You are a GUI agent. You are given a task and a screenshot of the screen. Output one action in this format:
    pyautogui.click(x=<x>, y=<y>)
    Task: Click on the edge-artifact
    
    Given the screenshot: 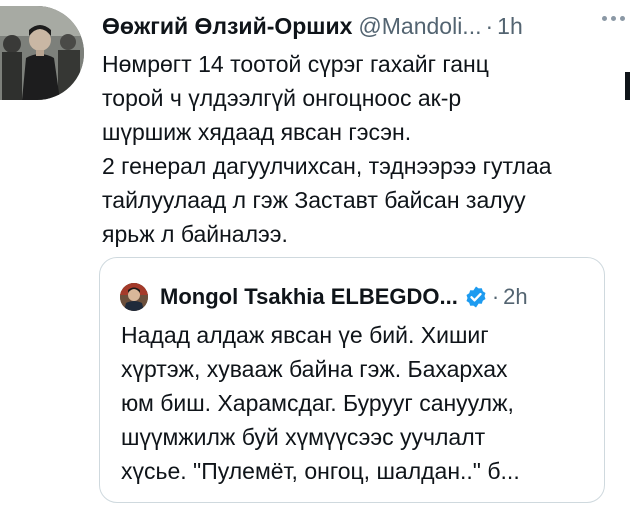 What is the action you would take?
    pyautogui.click(x=627, y=86)
    